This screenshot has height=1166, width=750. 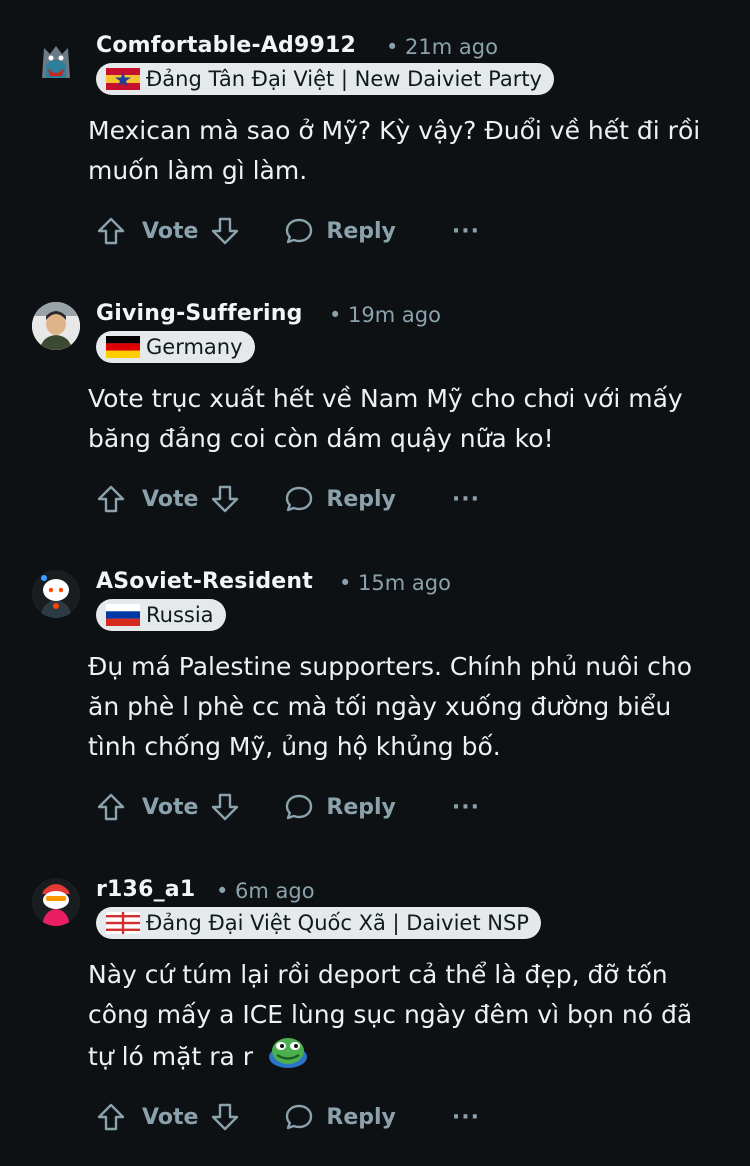 What do you see at coordinates (123, 615) in the screenshot?
I see `russia-flag-icon` at bounding box center [123, 615].